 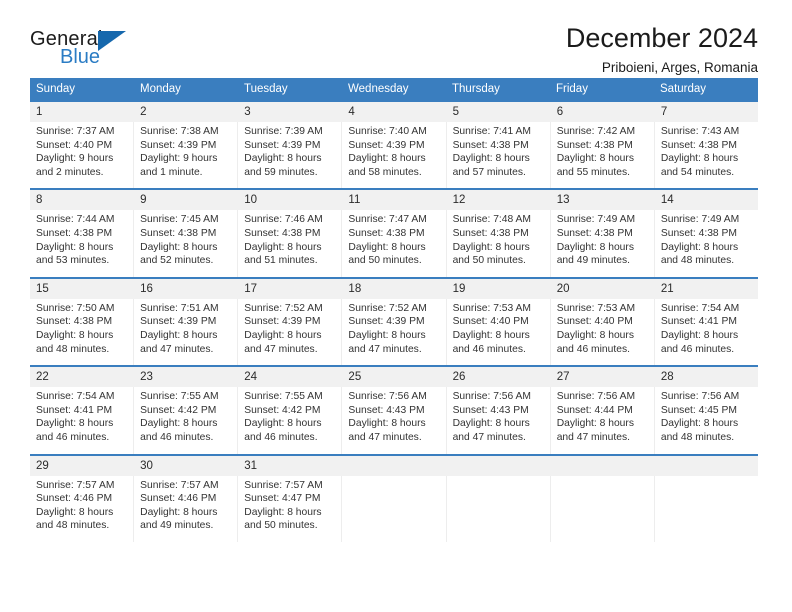 I want to click on day-number: 1, so click(x=82, y=112).